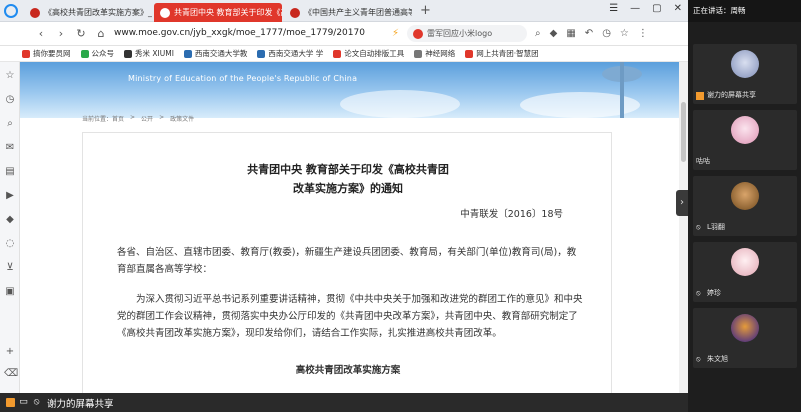  What do you see at coordinates (622, 90) in the screenshot?
I see `banner-tower` at bounding box center [622, 90].